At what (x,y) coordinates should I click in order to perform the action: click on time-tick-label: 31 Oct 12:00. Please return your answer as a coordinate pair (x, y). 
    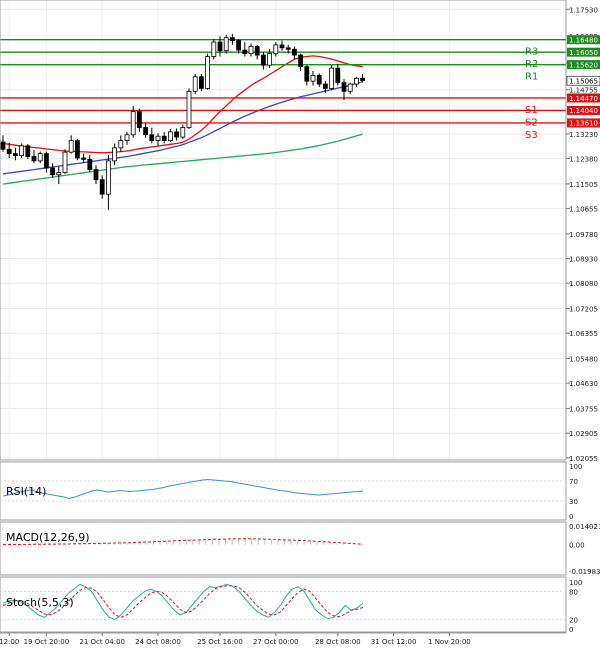
    Looking at the image, I should click on (394, 642).